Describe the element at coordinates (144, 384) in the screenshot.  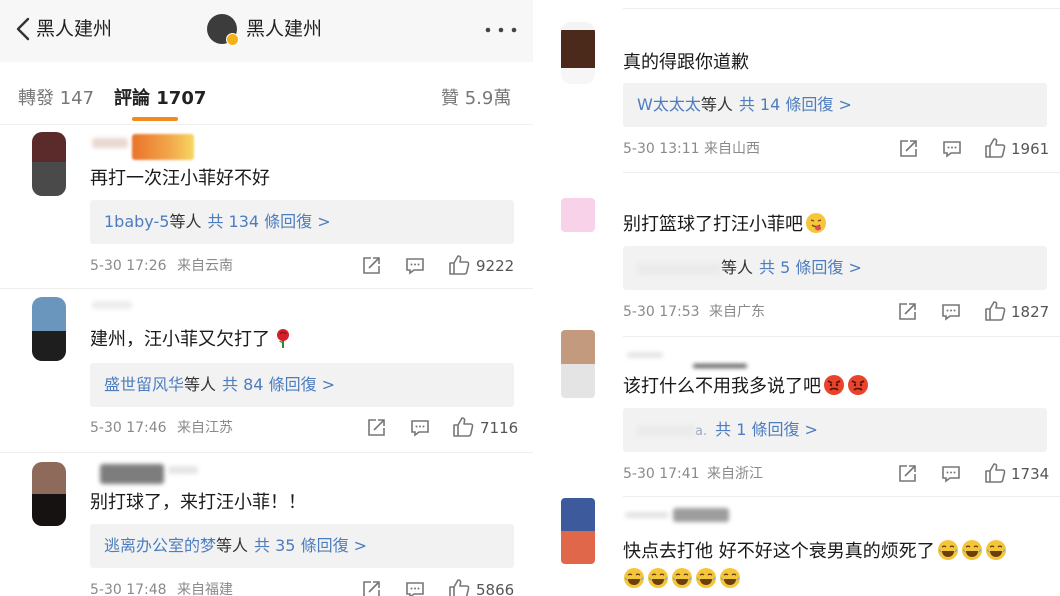
I see `reply-users: 盛世留风华` at that location.